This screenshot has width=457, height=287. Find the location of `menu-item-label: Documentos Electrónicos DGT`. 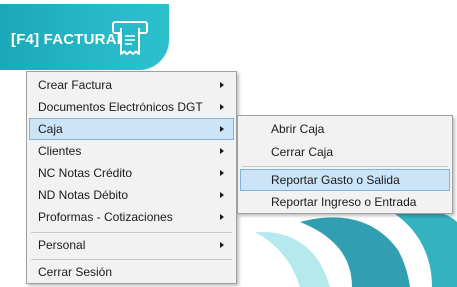

menu-item-label: Documentos Electrónicos DGT is located at coordinates (120, 107).